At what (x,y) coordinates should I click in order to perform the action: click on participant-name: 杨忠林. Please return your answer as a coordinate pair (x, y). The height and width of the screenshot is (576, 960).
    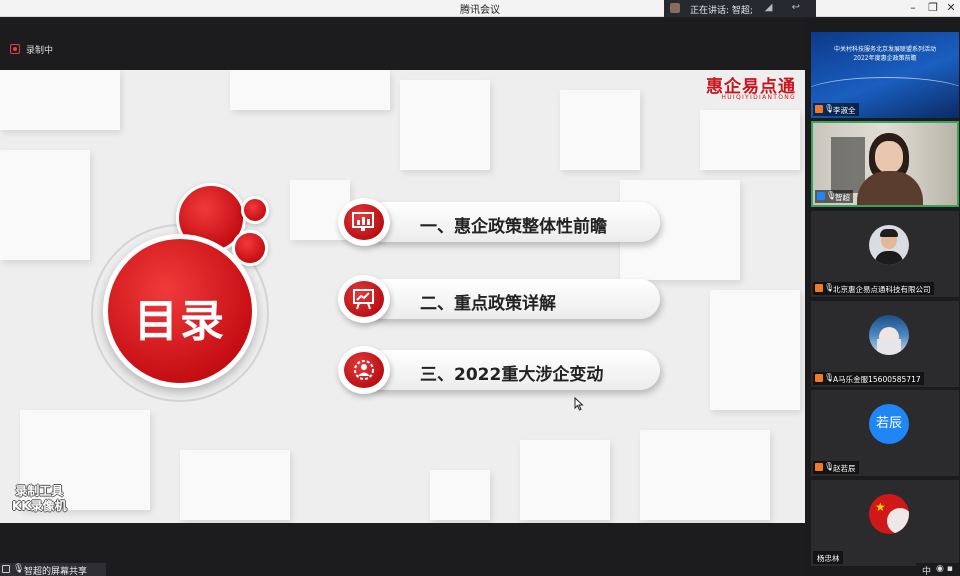
    Looking at the image, I should click on (828, 558).